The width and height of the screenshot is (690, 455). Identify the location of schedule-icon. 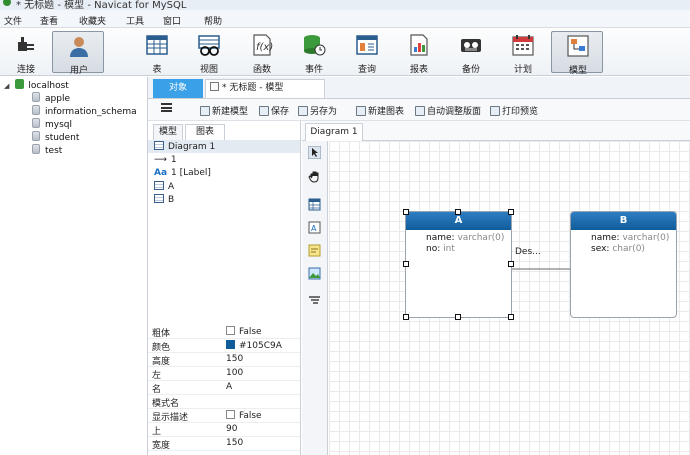
(523, 45).